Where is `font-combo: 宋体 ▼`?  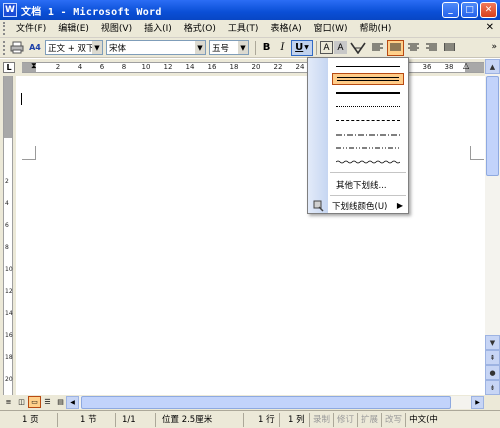 font-combo: 宋体 ▼ is located at coordinates (156, 47).